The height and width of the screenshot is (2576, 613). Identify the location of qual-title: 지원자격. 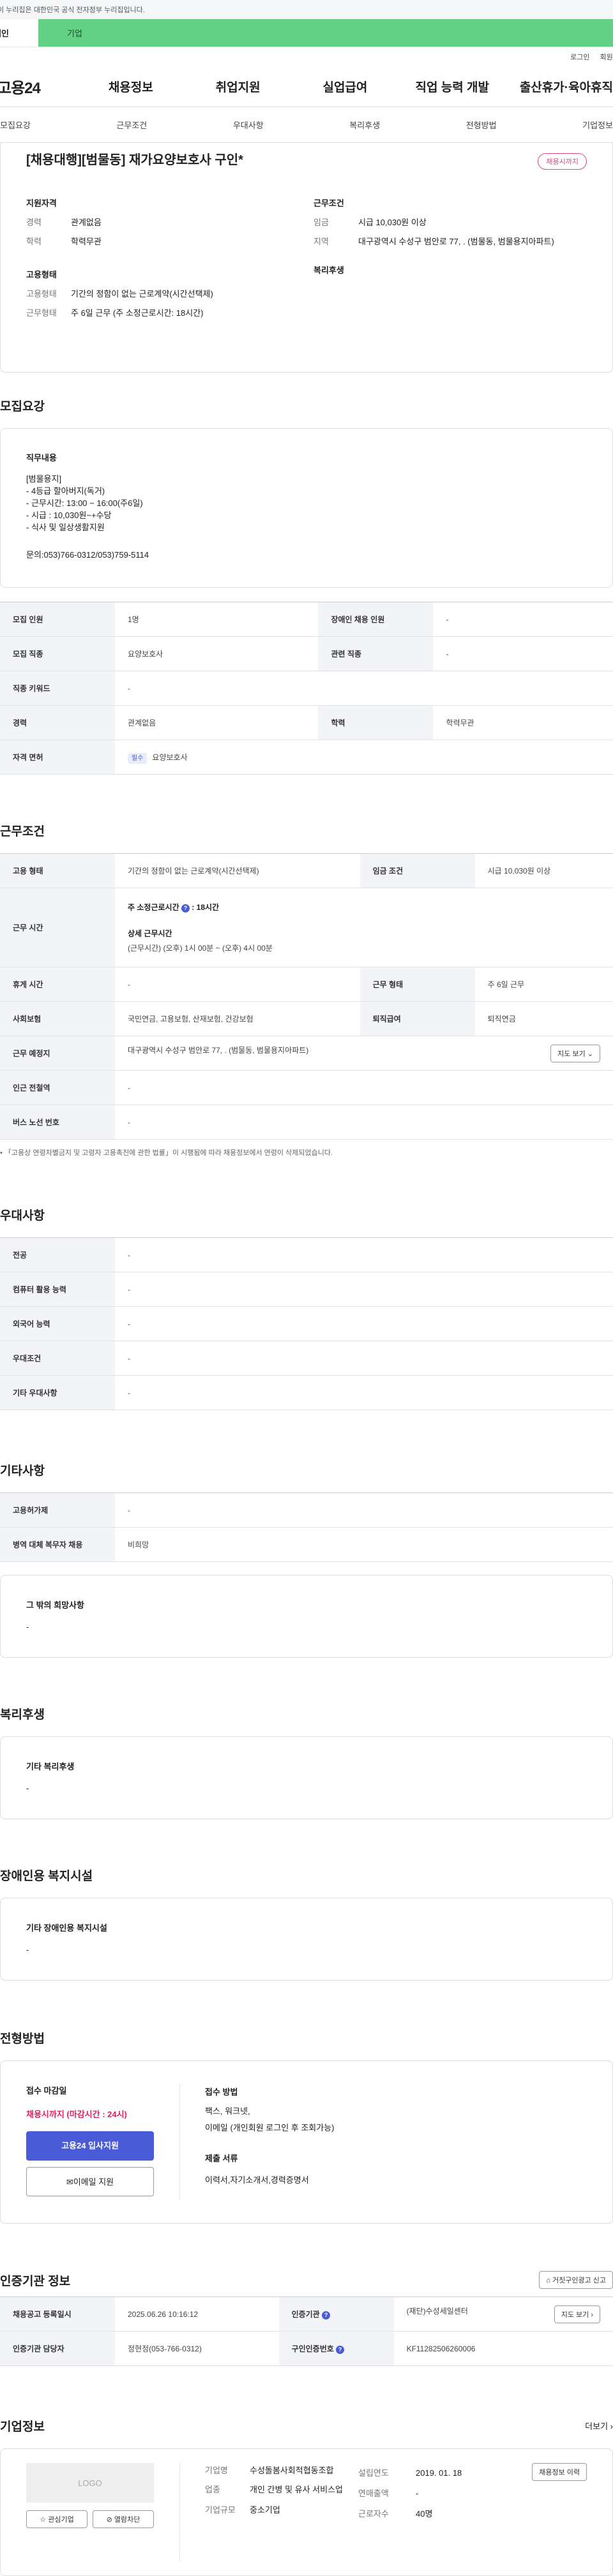
(42, 203).